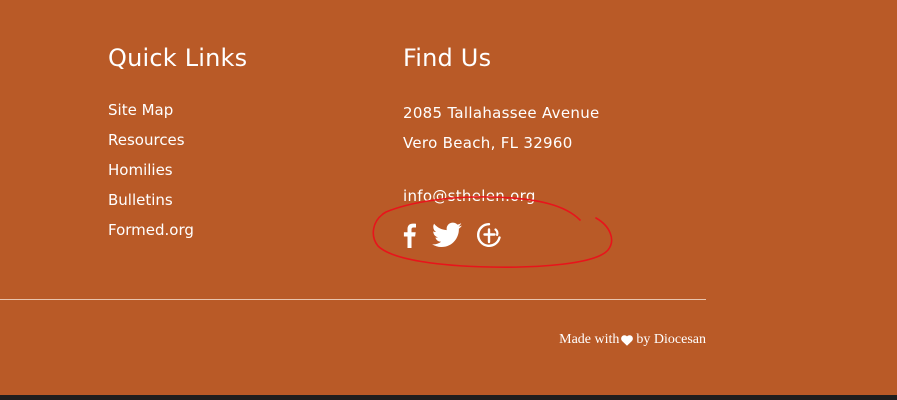  I want to click on social-links, so click(458, 235).